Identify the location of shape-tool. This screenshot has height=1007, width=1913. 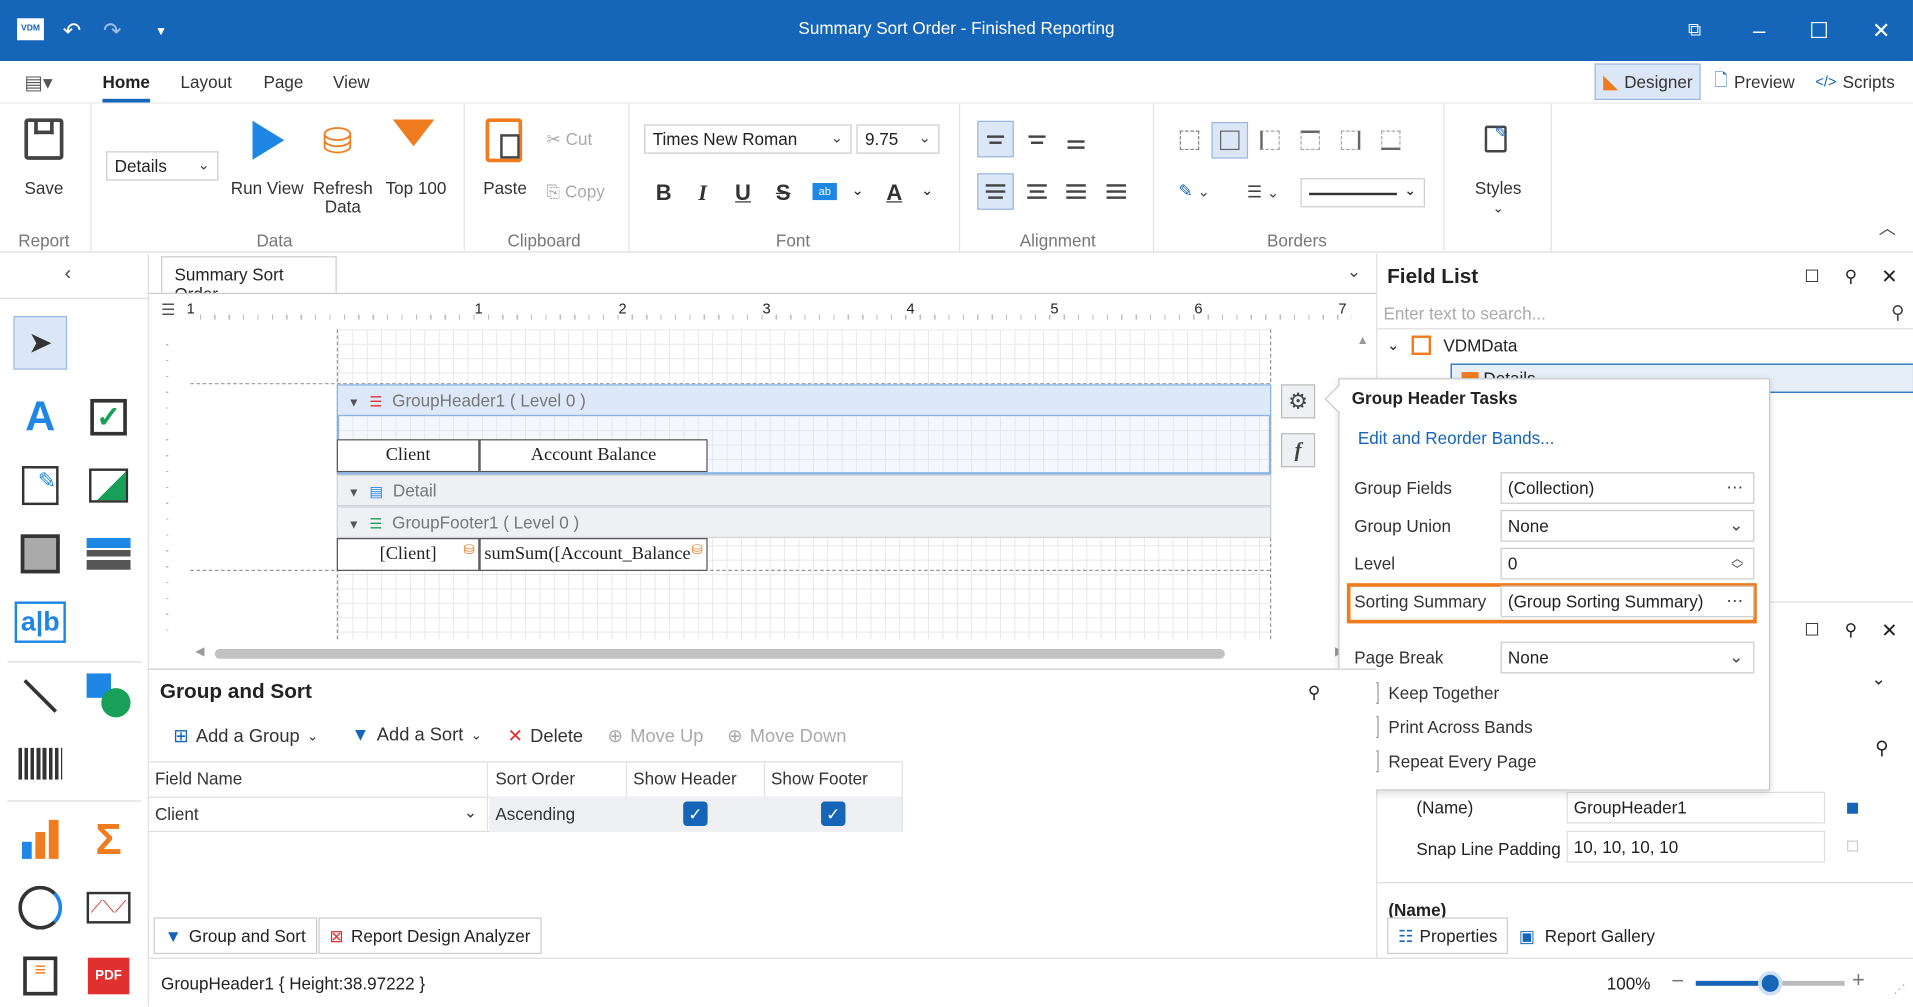
(109, 696).